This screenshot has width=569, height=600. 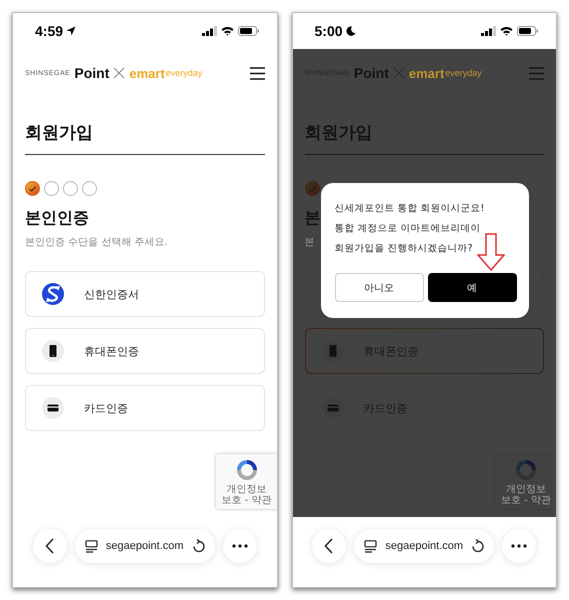 I want to click on verification-option: 카드인증, so click(x=144, y=408).